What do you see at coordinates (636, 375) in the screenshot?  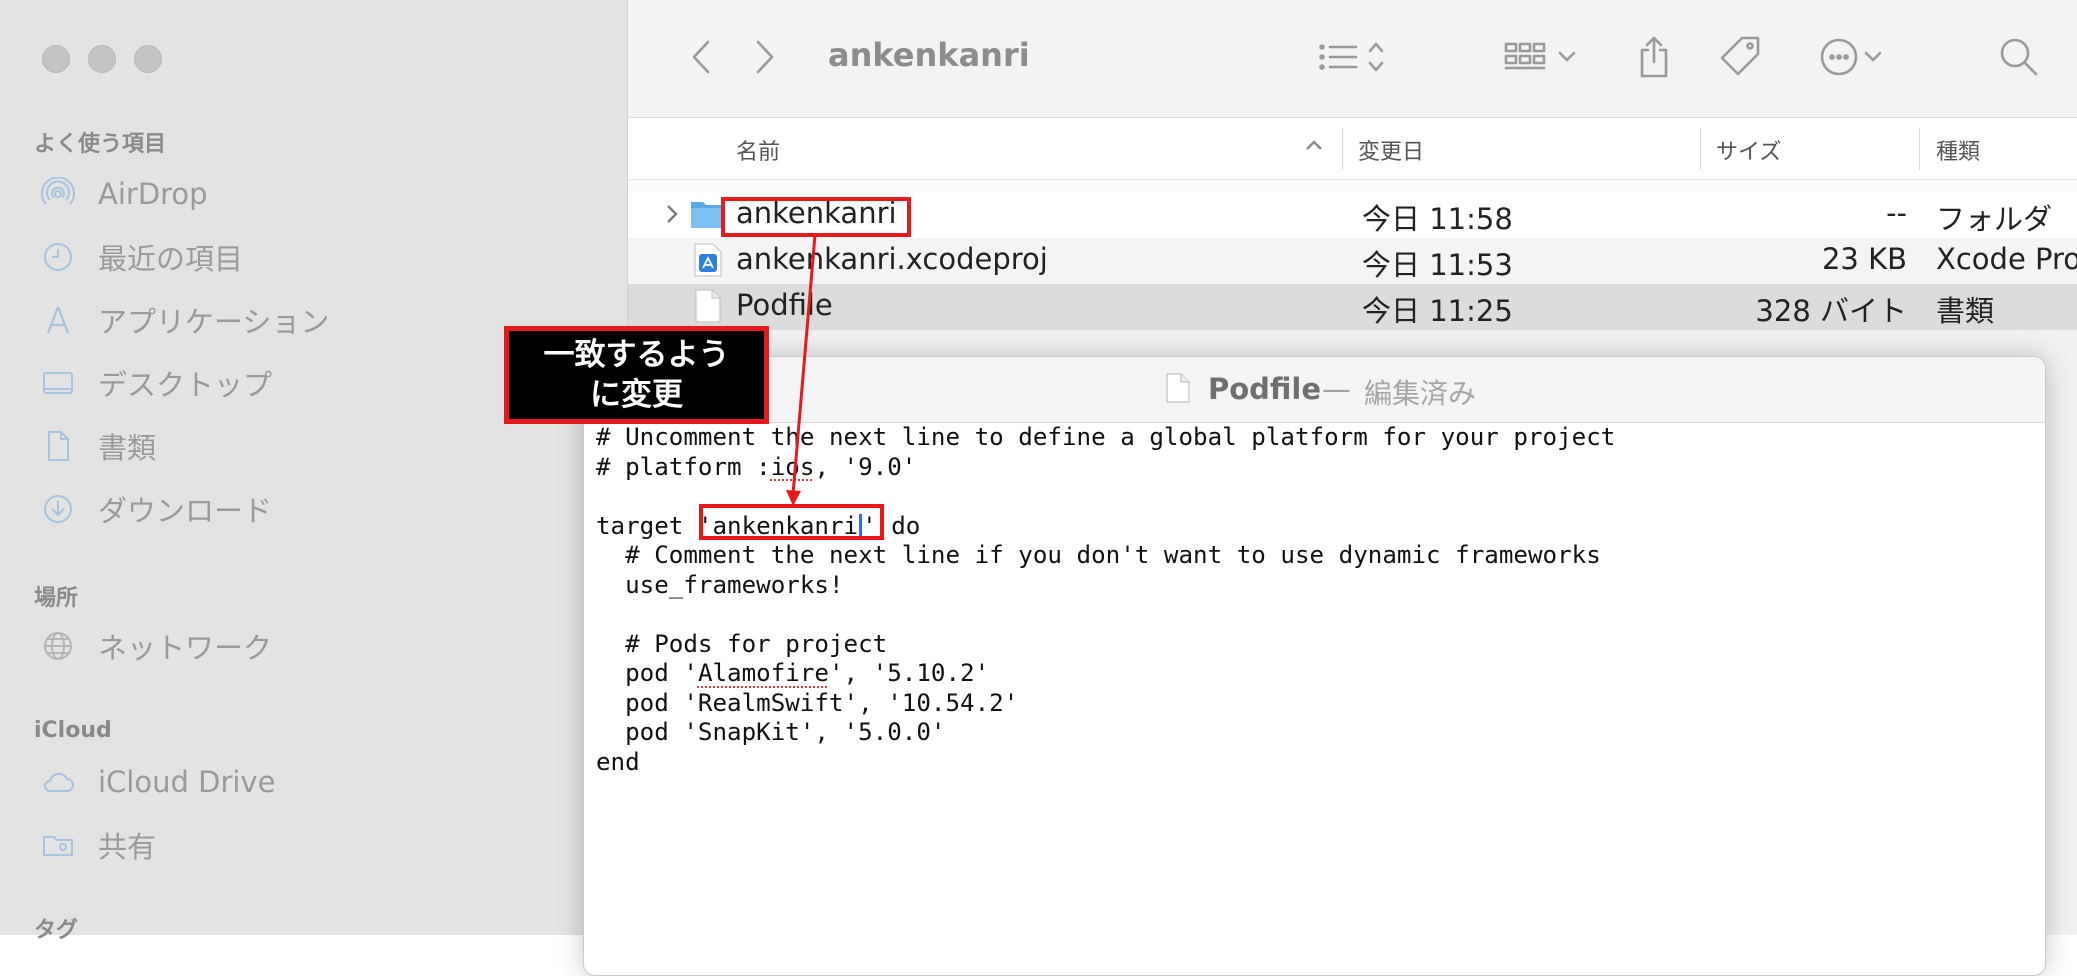 I see `annotation-callout: 一致するよう に変更` at bounding box center [636, 375].